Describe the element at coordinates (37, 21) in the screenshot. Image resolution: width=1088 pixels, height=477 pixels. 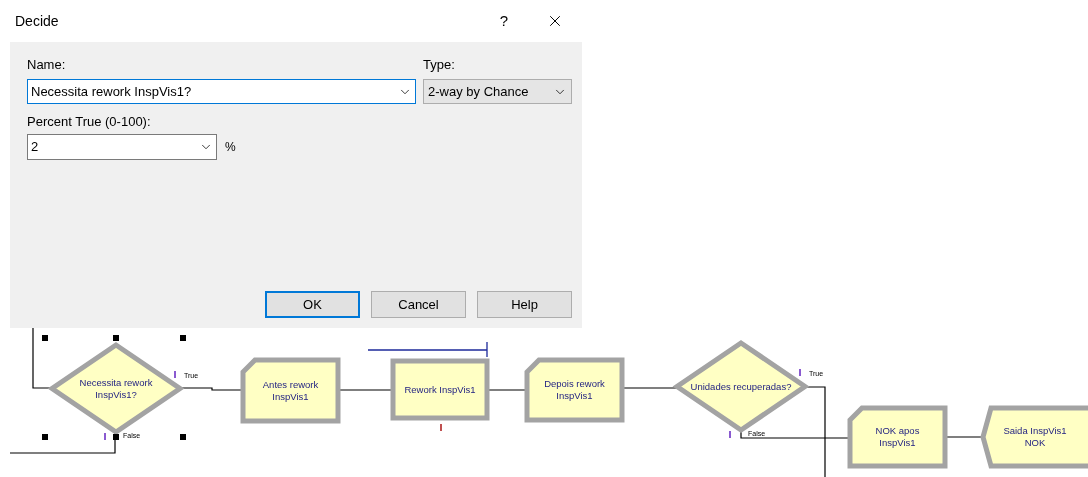
I see `window-title: Decide` at that location.